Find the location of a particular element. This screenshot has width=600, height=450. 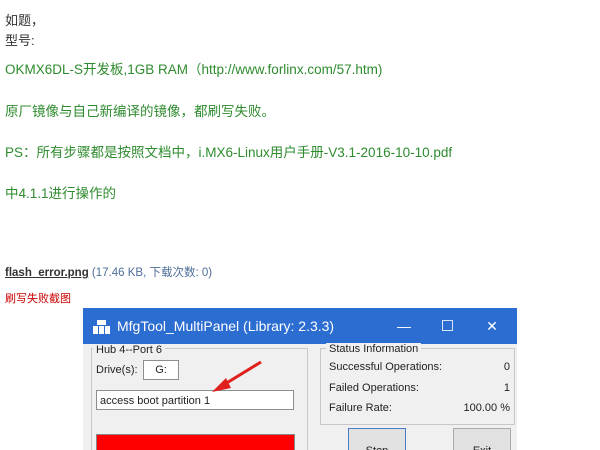

stat-value-failure-rate: 100.00 % is located at coordinates (486, 408).